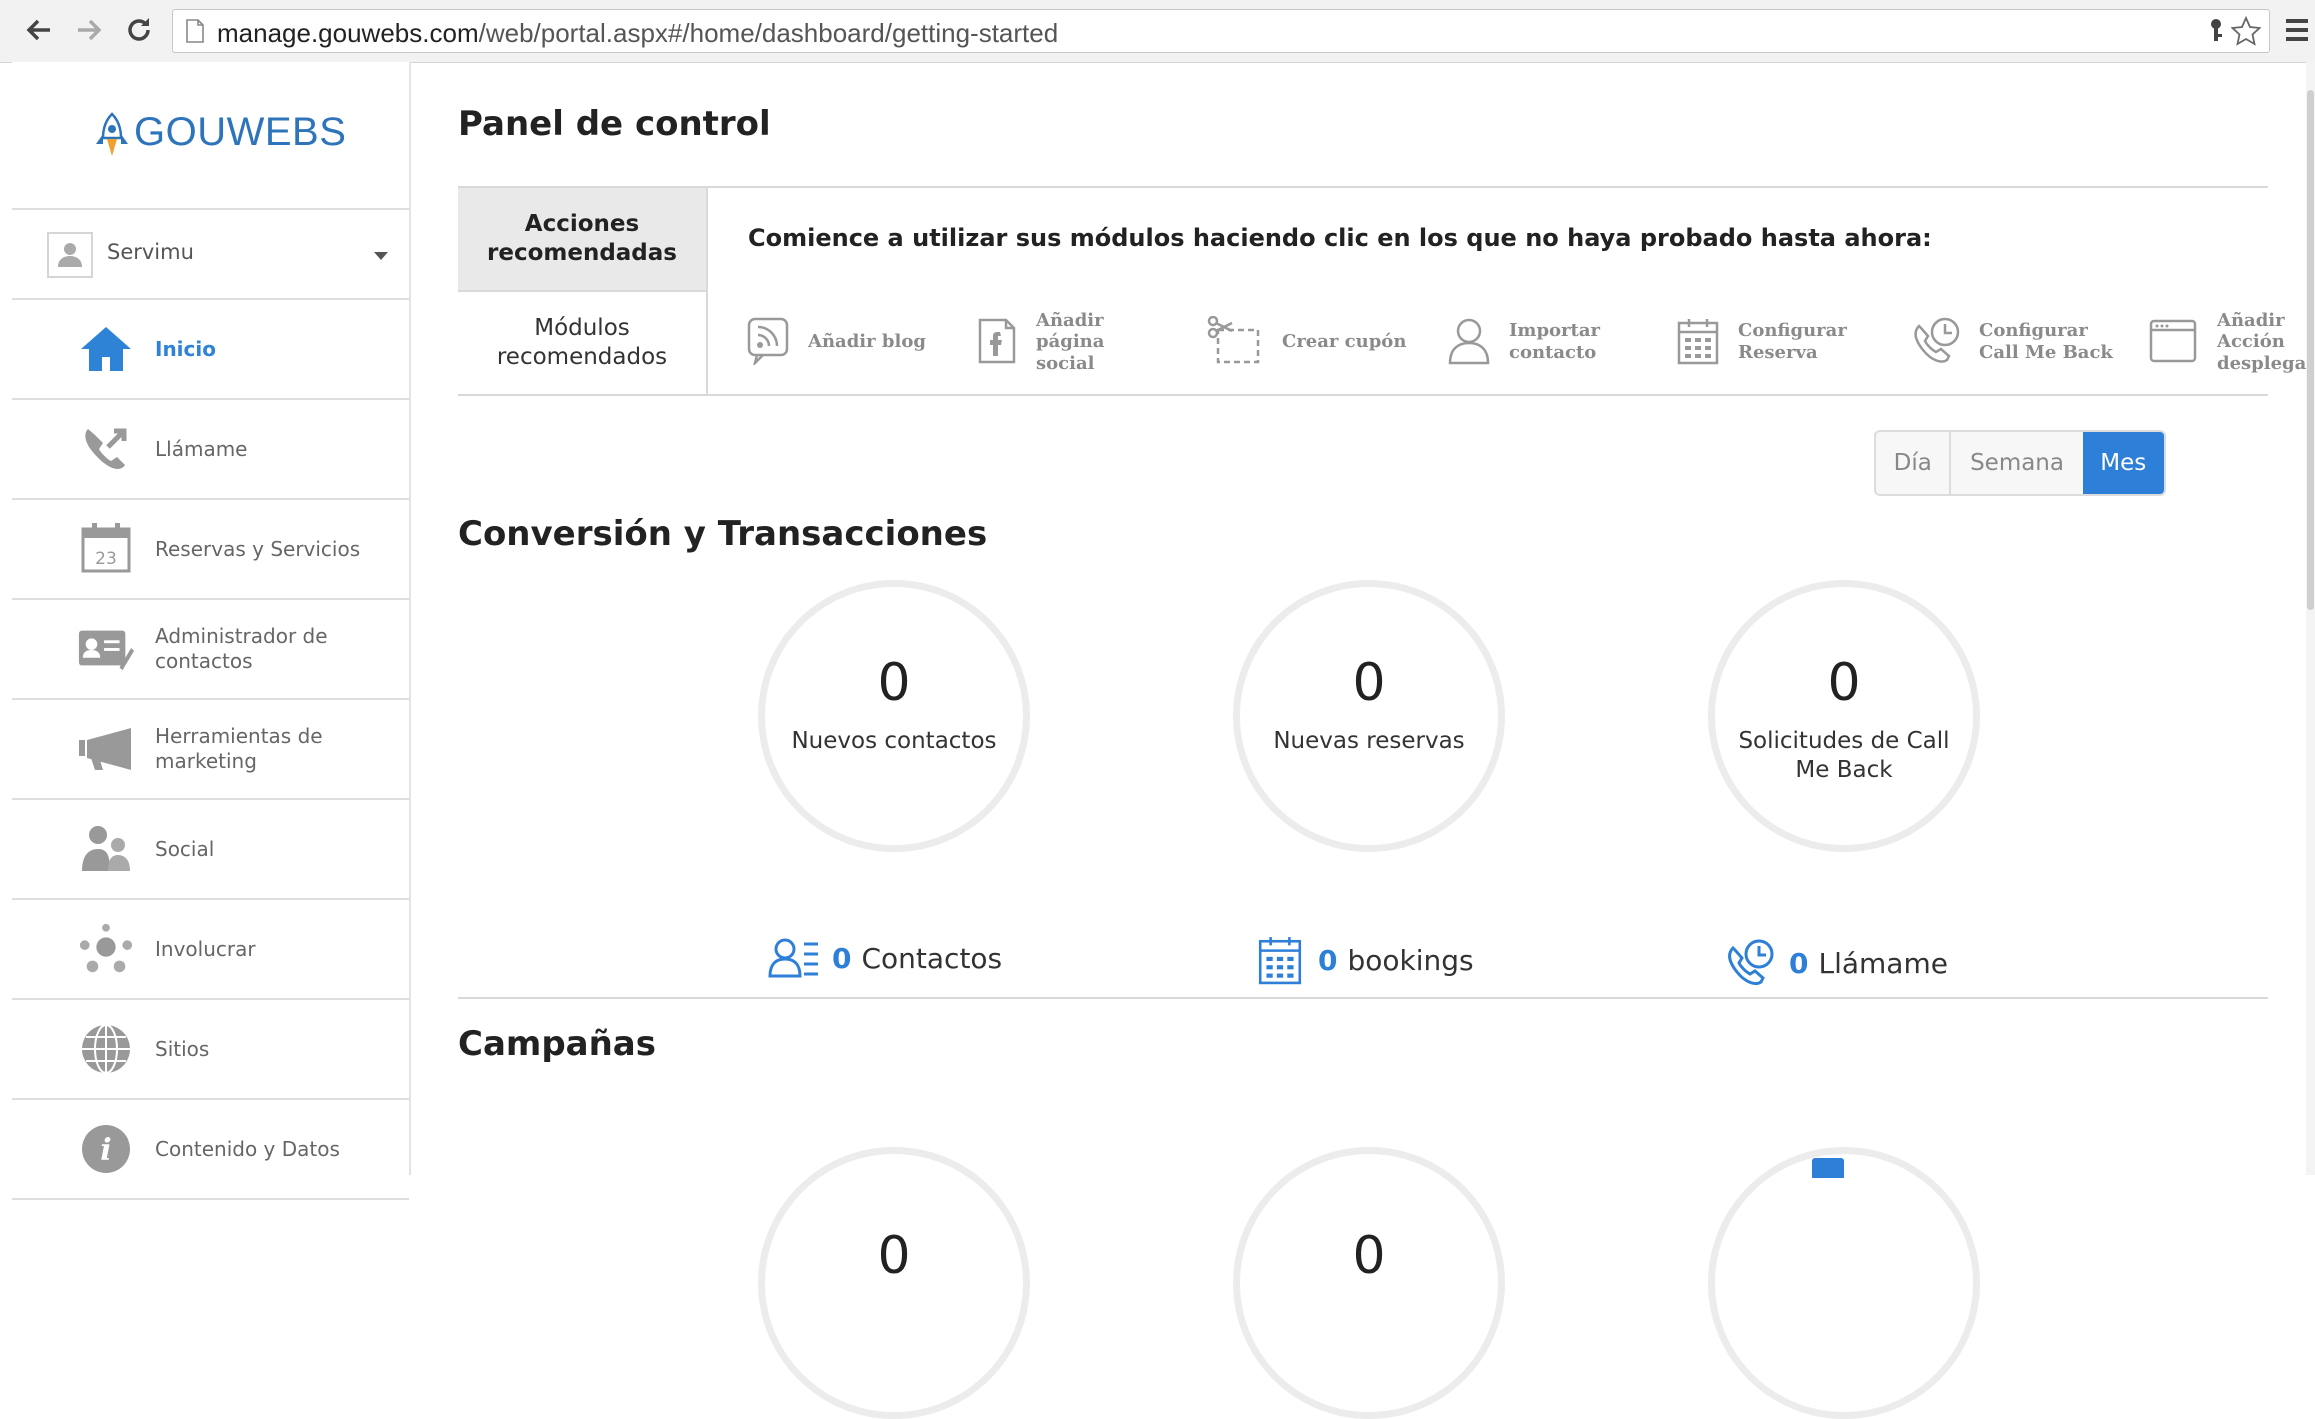  I want to click on module-add-blog: Añadir blog, so click(846, 342).